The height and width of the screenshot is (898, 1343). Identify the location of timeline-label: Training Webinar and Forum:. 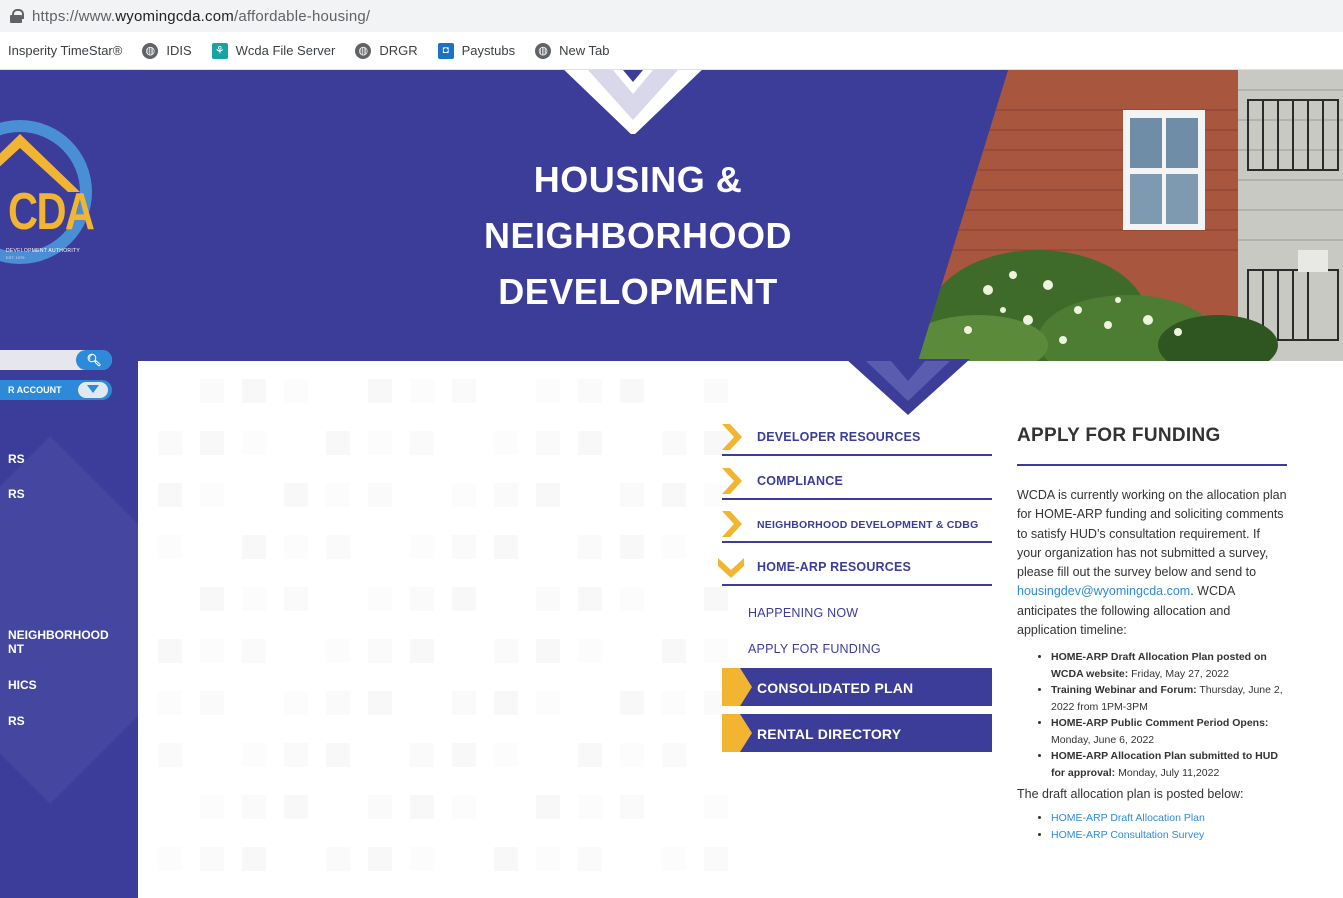
(1124, 690).